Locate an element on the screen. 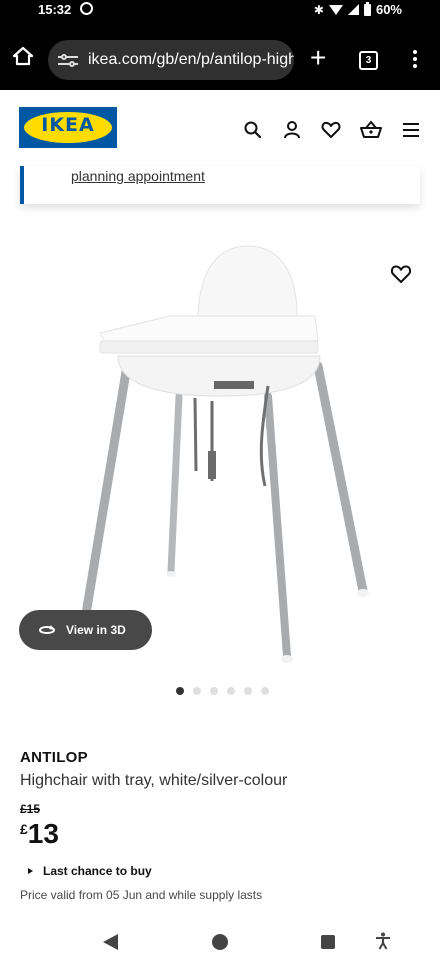 The image size is (440, 965). address-bar: ikea.com/gb/en/p/antilop-high is located at coordinates (171, 60).